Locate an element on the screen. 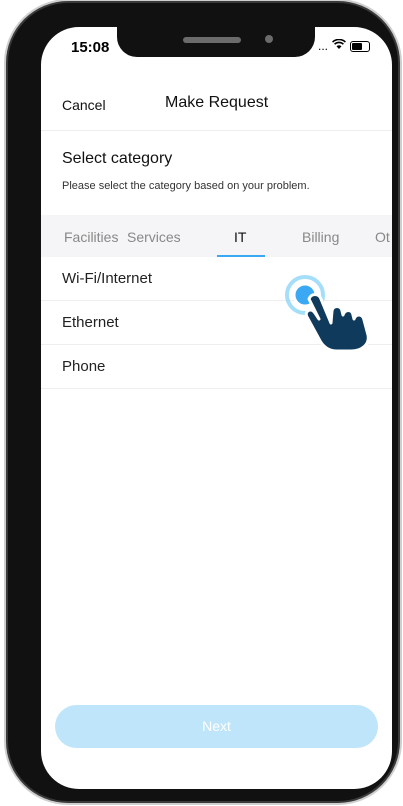 This screenshot has height=806, width=403. list-item-phone: Phone is located at coordinates (216, 367).